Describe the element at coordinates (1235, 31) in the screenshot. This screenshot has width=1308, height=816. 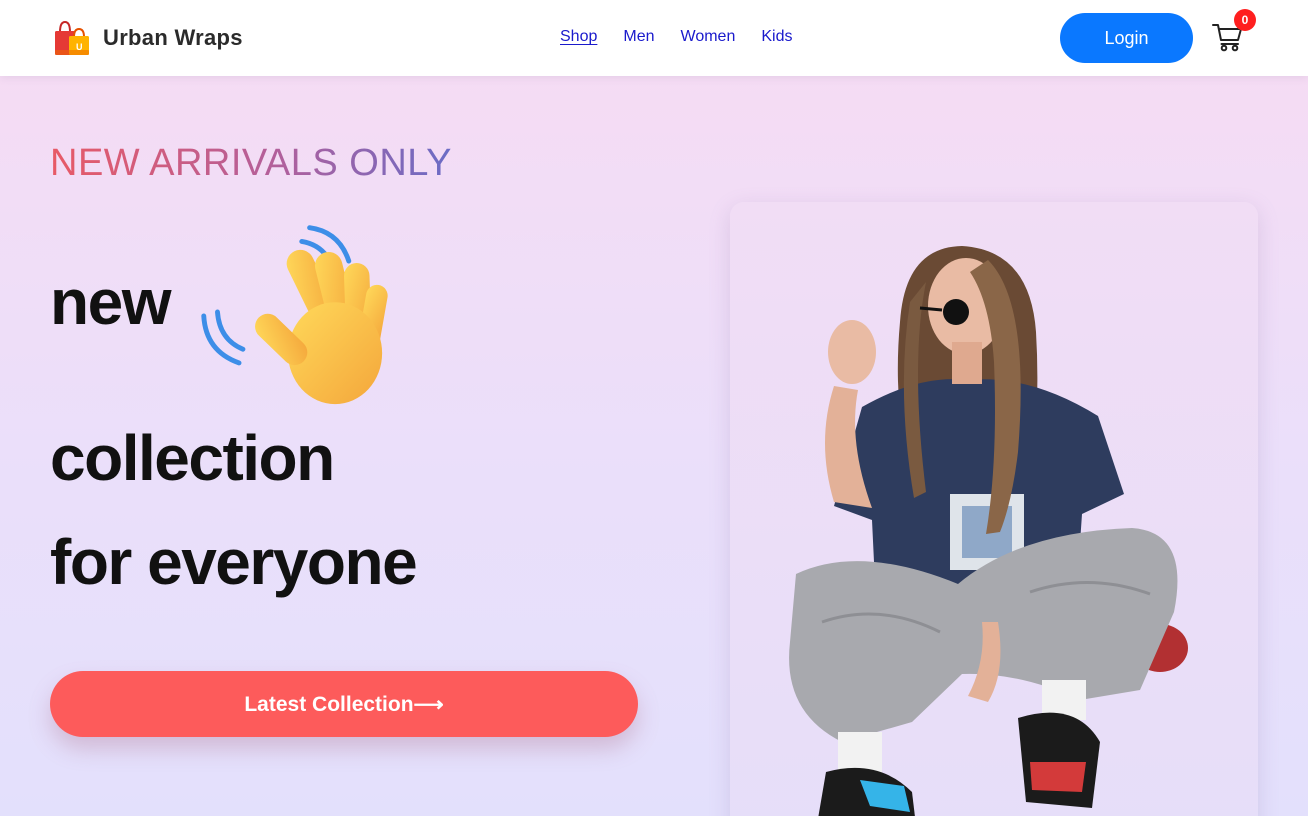
I see `cart-button: 0` at that location.